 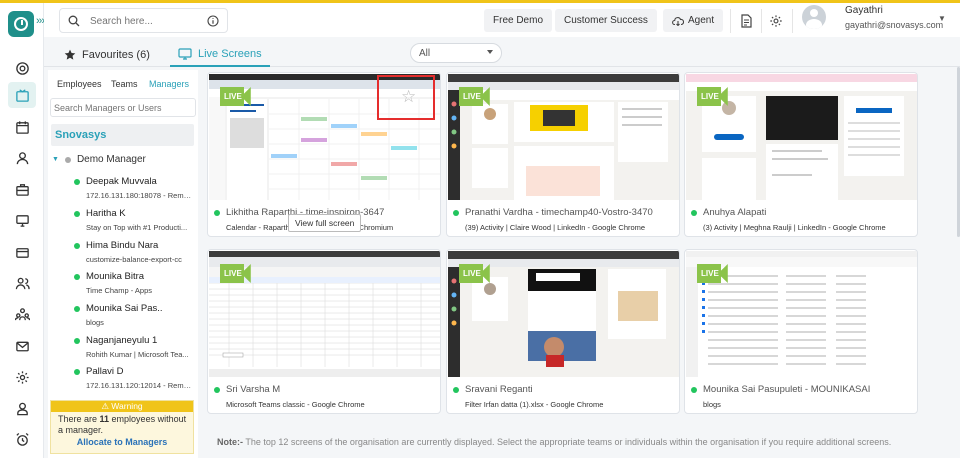 I want to click on tab-live-screens: Live Screens, so click(x=220, y=55).